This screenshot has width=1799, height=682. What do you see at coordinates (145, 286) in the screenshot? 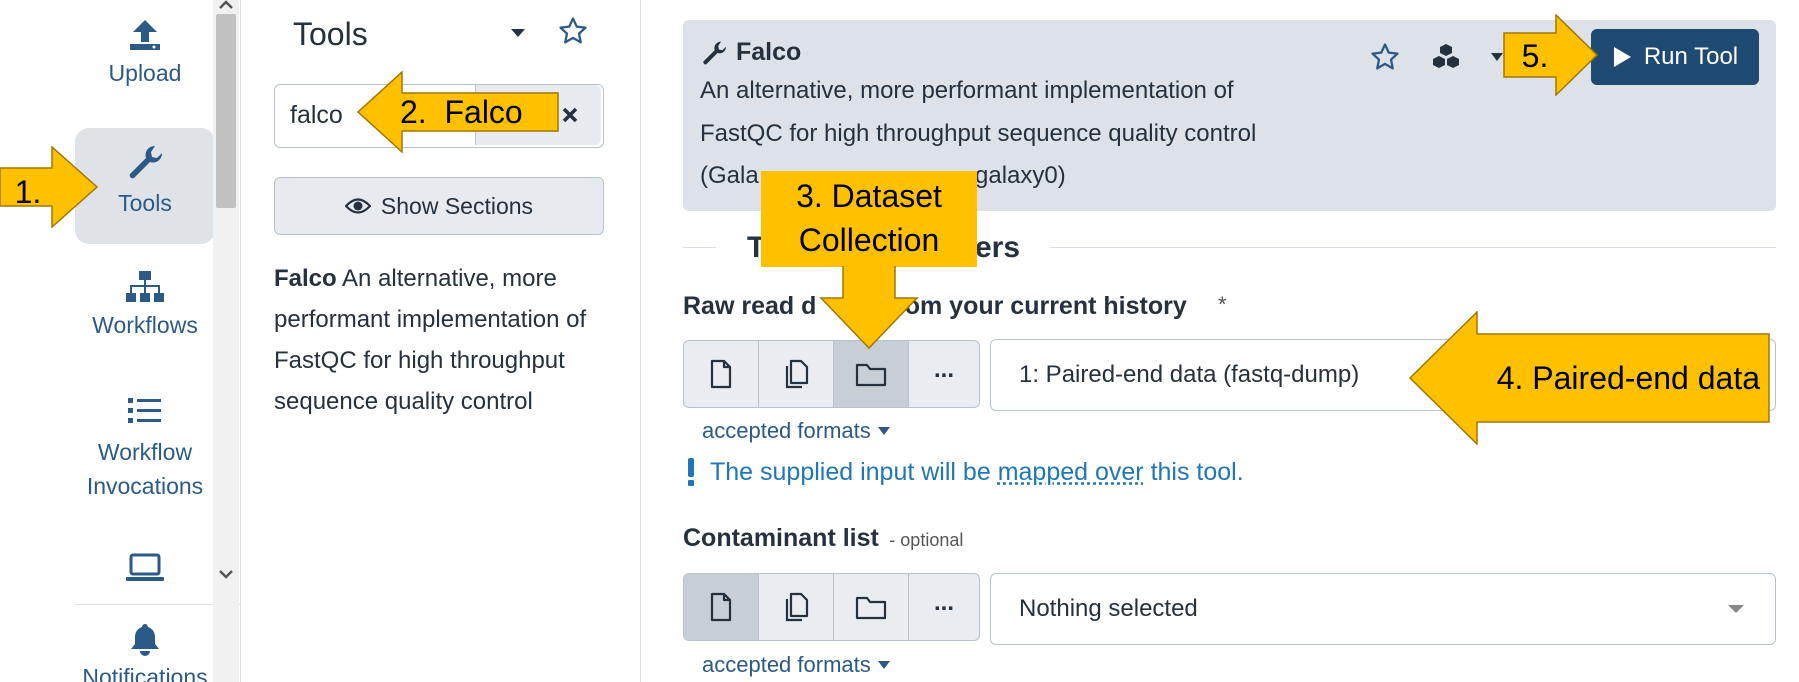
I see `sitemap-icon` at bounding box center [145, 286].